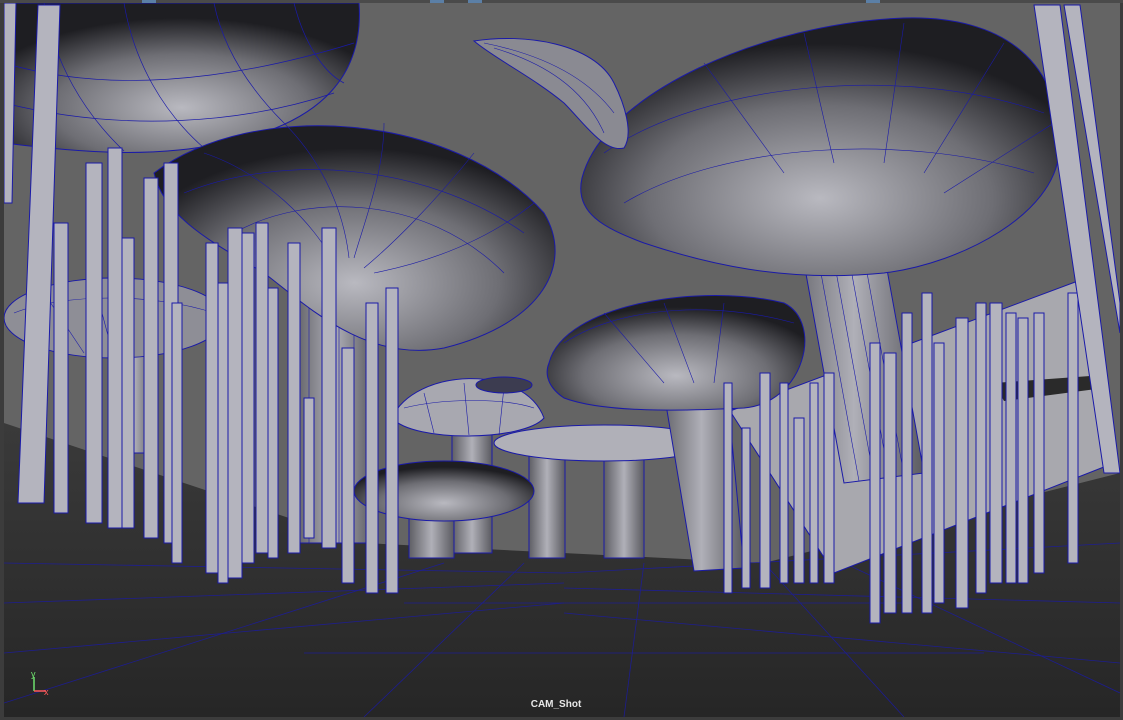  Describe the element at coordinates (444, 509) in the screenshot. I see `mushroom-center-small` at that location.